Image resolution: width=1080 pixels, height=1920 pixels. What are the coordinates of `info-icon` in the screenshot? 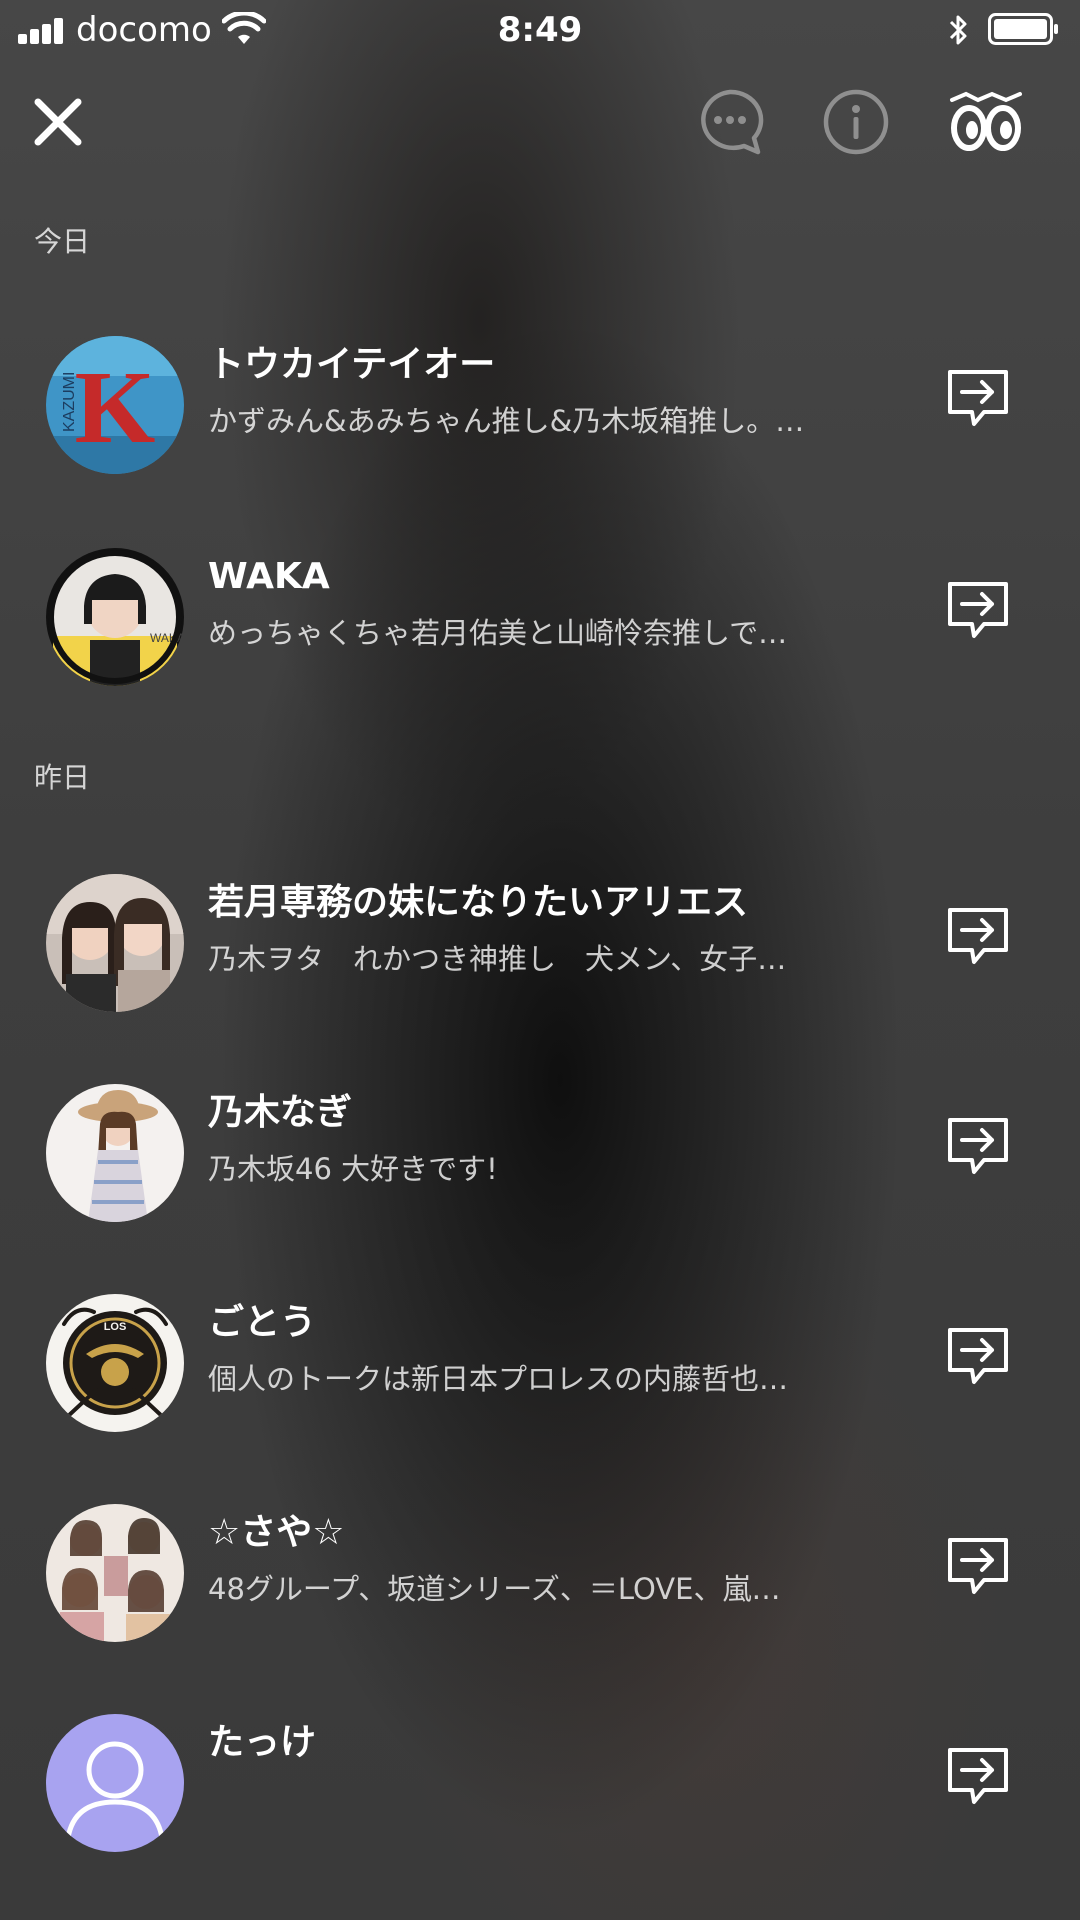 It's located at (856, 122).